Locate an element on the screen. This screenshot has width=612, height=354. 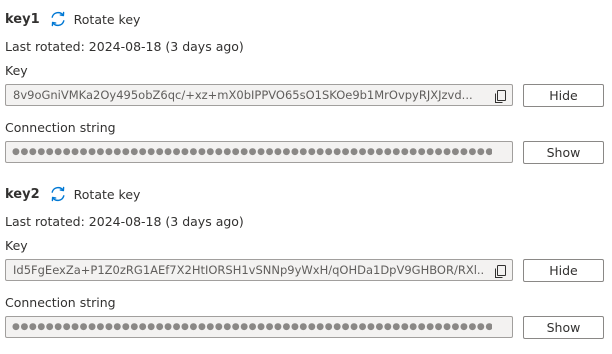
key-name: key2 is located at coordinates (22, 194).